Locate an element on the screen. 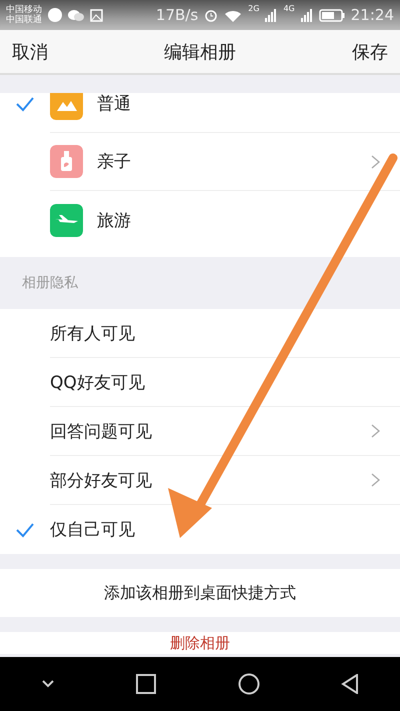 The width and height of the screenshot is (400, 711). page-title: 编辑相册 is located at coordinates (200, 52).